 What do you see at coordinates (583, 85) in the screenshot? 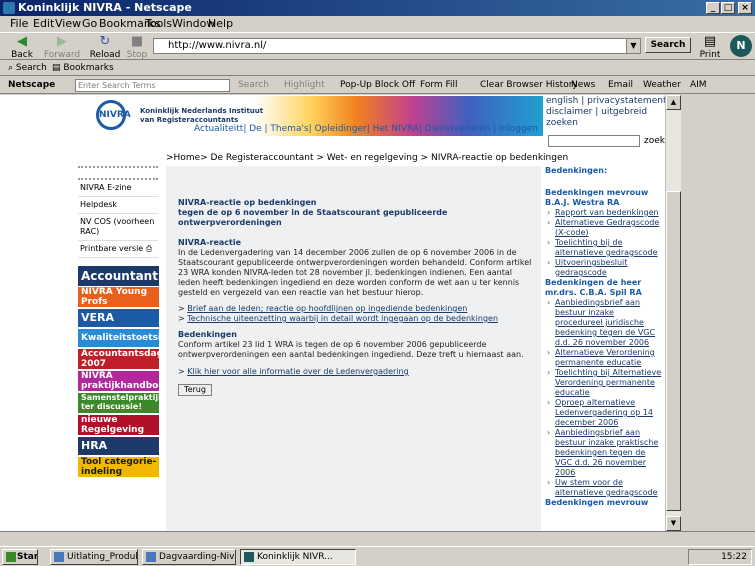
I see `news-link: News` at bounding box center [583, 85].